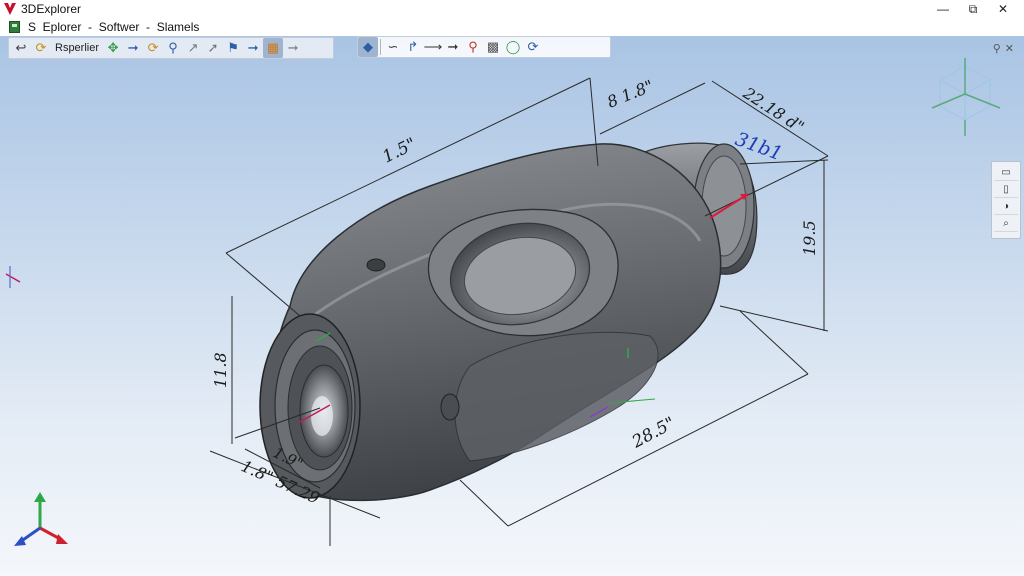 The height and width of the screenshot is (576, 1024). What do you see at coordinates (653, 433) in the screenshot?
I see `dimension-body-length: 28.5"` at bounding box center [653, 433].